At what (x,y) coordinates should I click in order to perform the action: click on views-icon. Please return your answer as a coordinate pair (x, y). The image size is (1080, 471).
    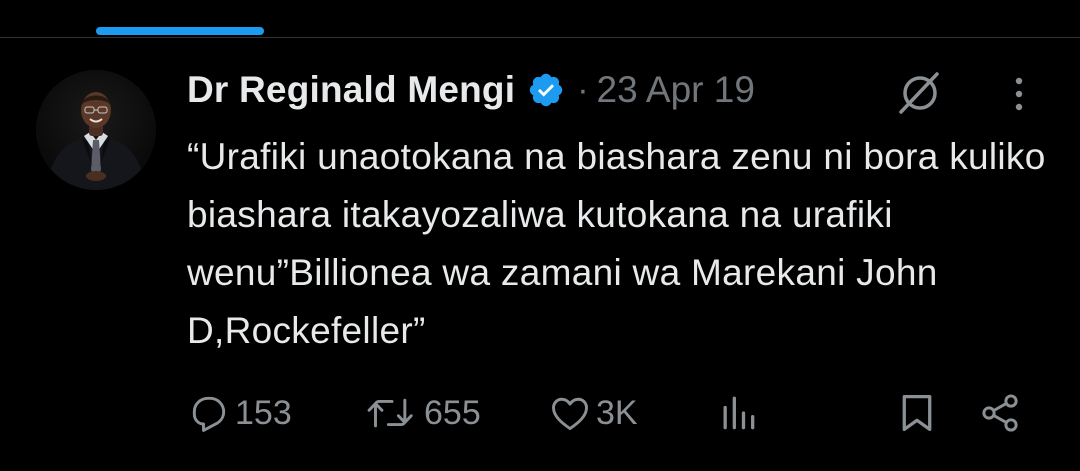
    Looking at the image, I should click on (739, 413).